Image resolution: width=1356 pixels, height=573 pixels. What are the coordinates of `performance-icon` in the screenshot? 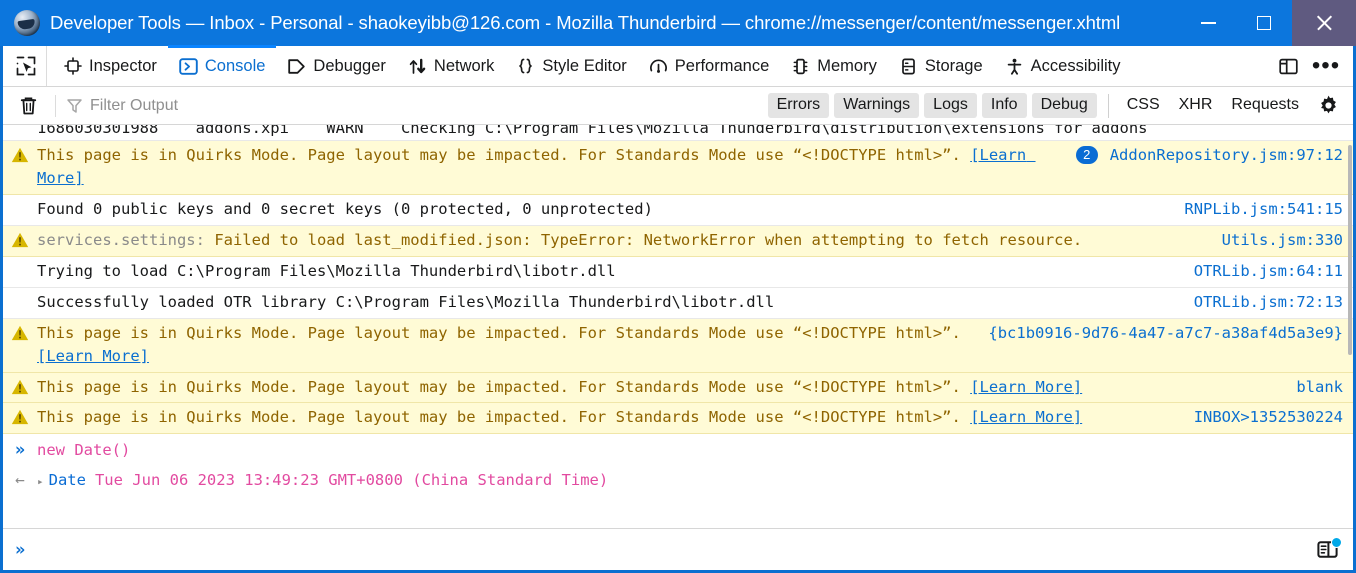 It's located at (658, 66).